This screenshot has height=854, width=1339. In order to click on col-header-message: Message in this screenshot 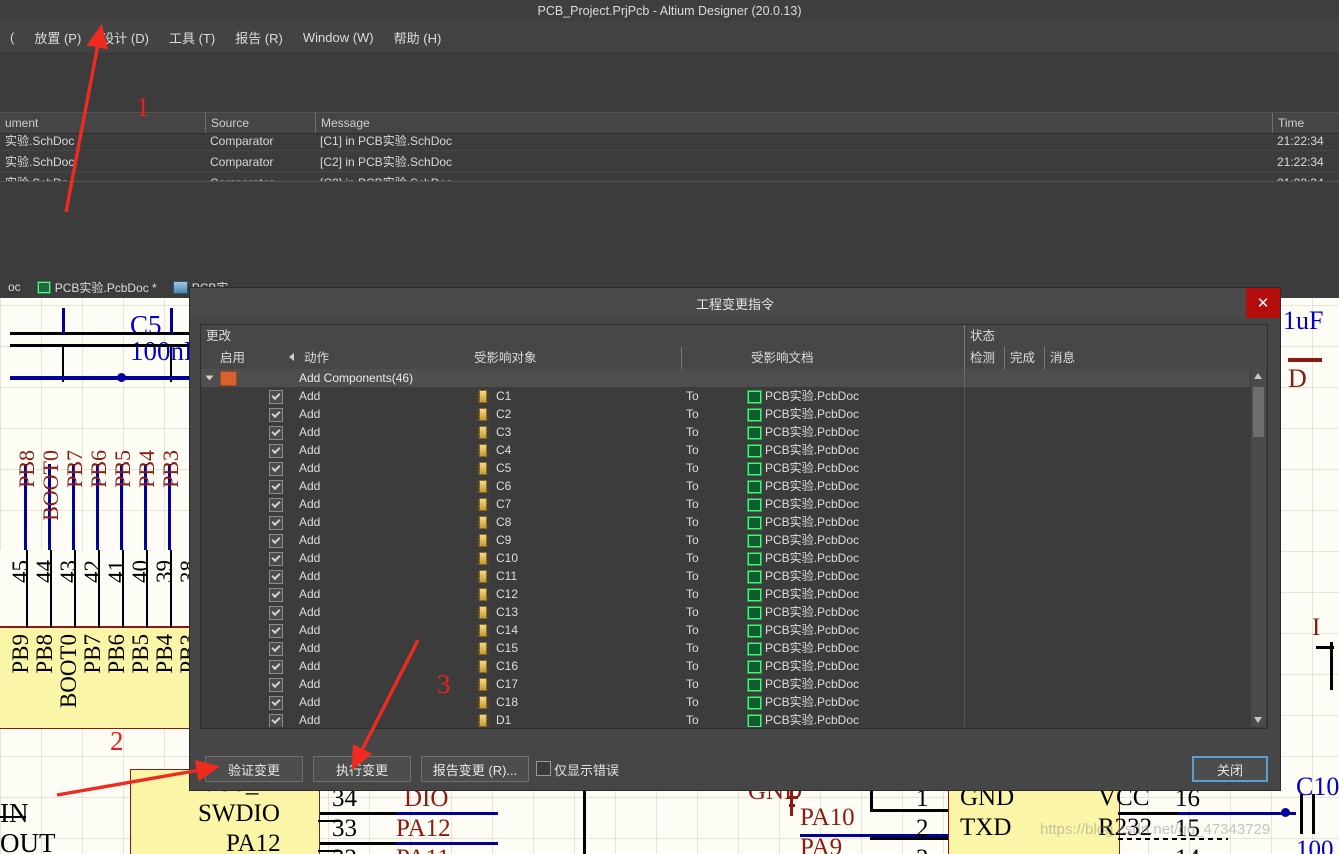, I will do `click(770, 123)`.